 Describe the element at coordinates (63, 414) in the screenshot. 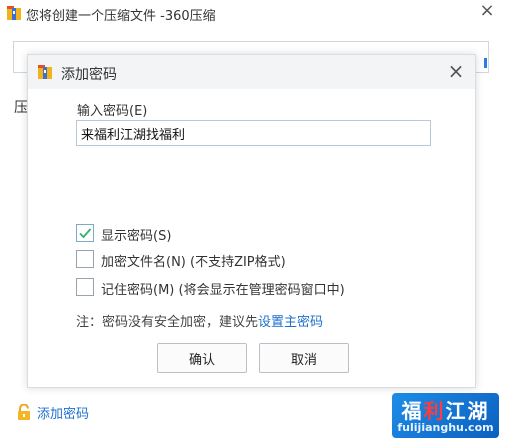

I see `add-password-label: 添加密码` at that location.